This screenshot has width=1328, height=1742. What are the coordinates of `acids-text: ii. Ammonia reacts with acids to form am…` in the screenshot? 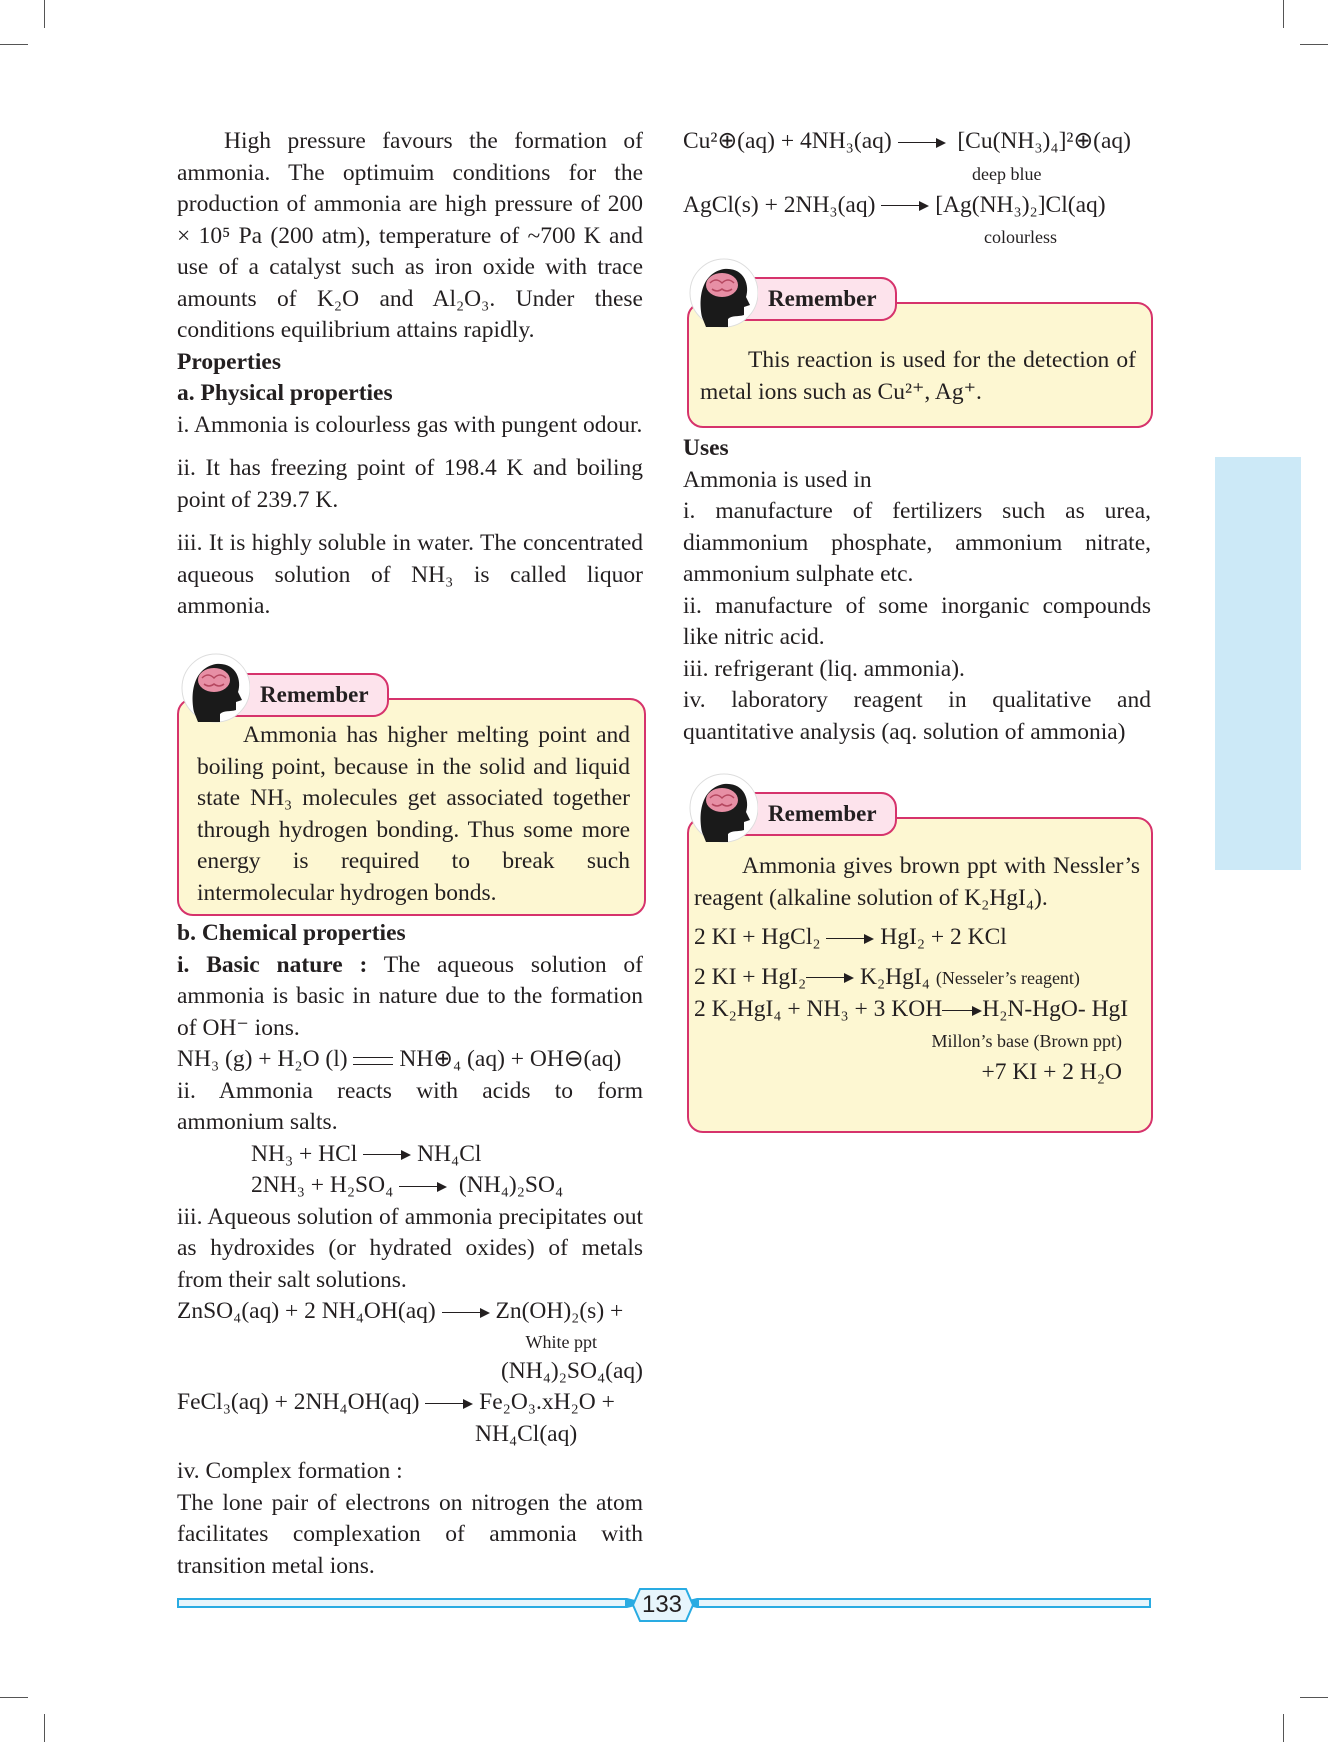 It's located at (410, 1106).